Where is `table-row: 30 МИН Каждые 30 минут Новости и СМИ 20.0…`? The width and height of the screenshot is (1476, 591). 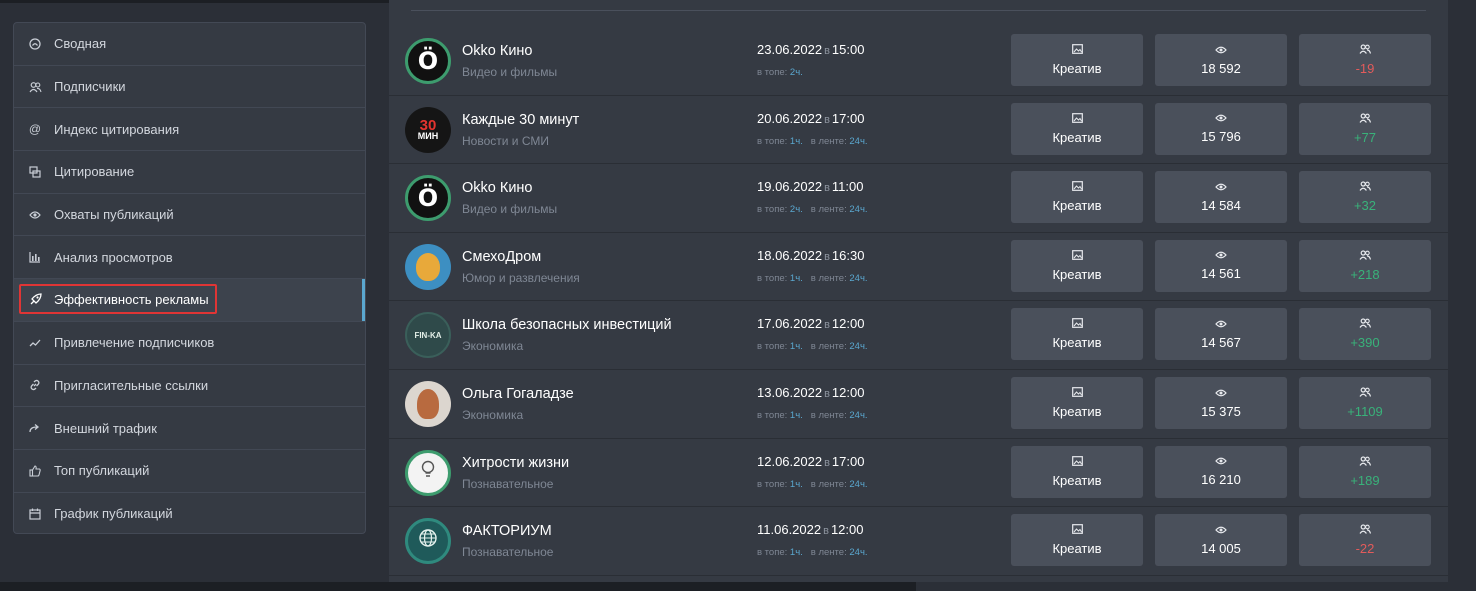
table-row: 30 МИН Каждые 30 минут Новости и СМИ 20.0… is located at coordinates (918, 130).